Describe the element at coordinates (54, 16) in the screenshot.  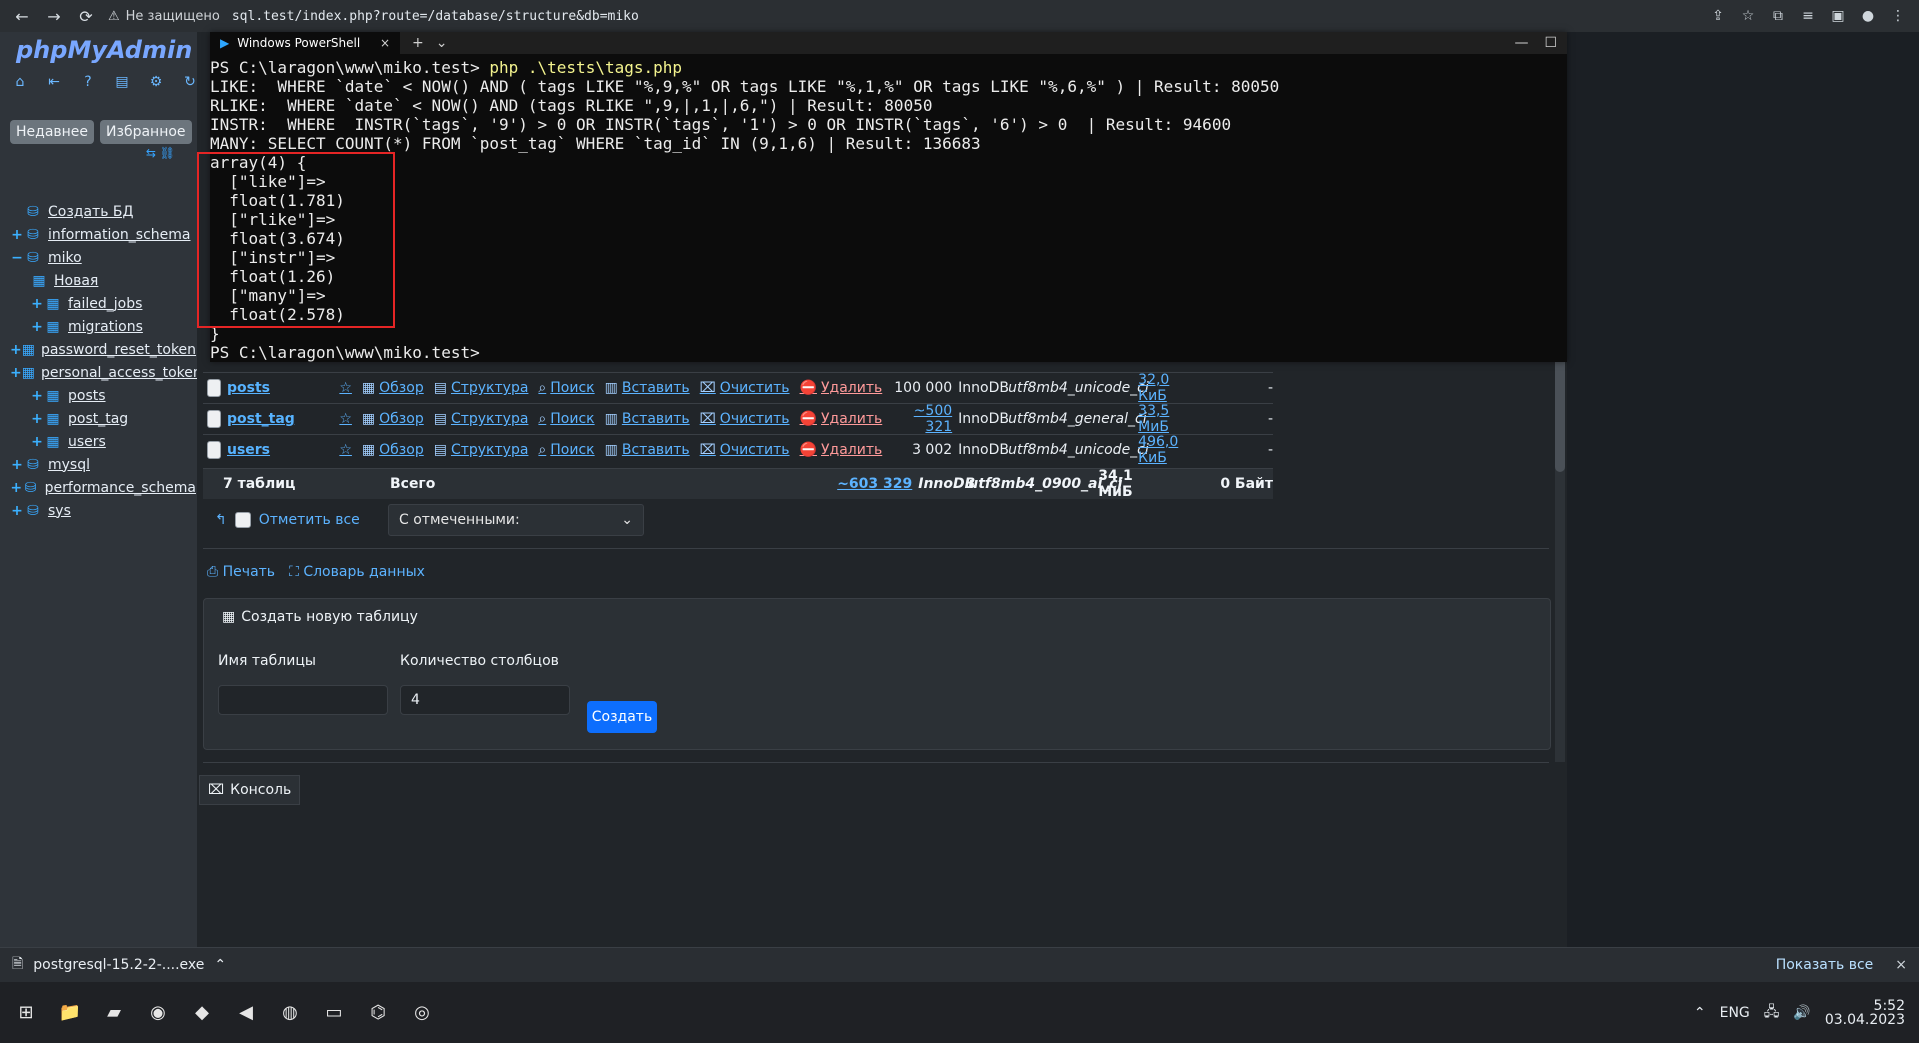
I see `forward-icon: →` at that location.